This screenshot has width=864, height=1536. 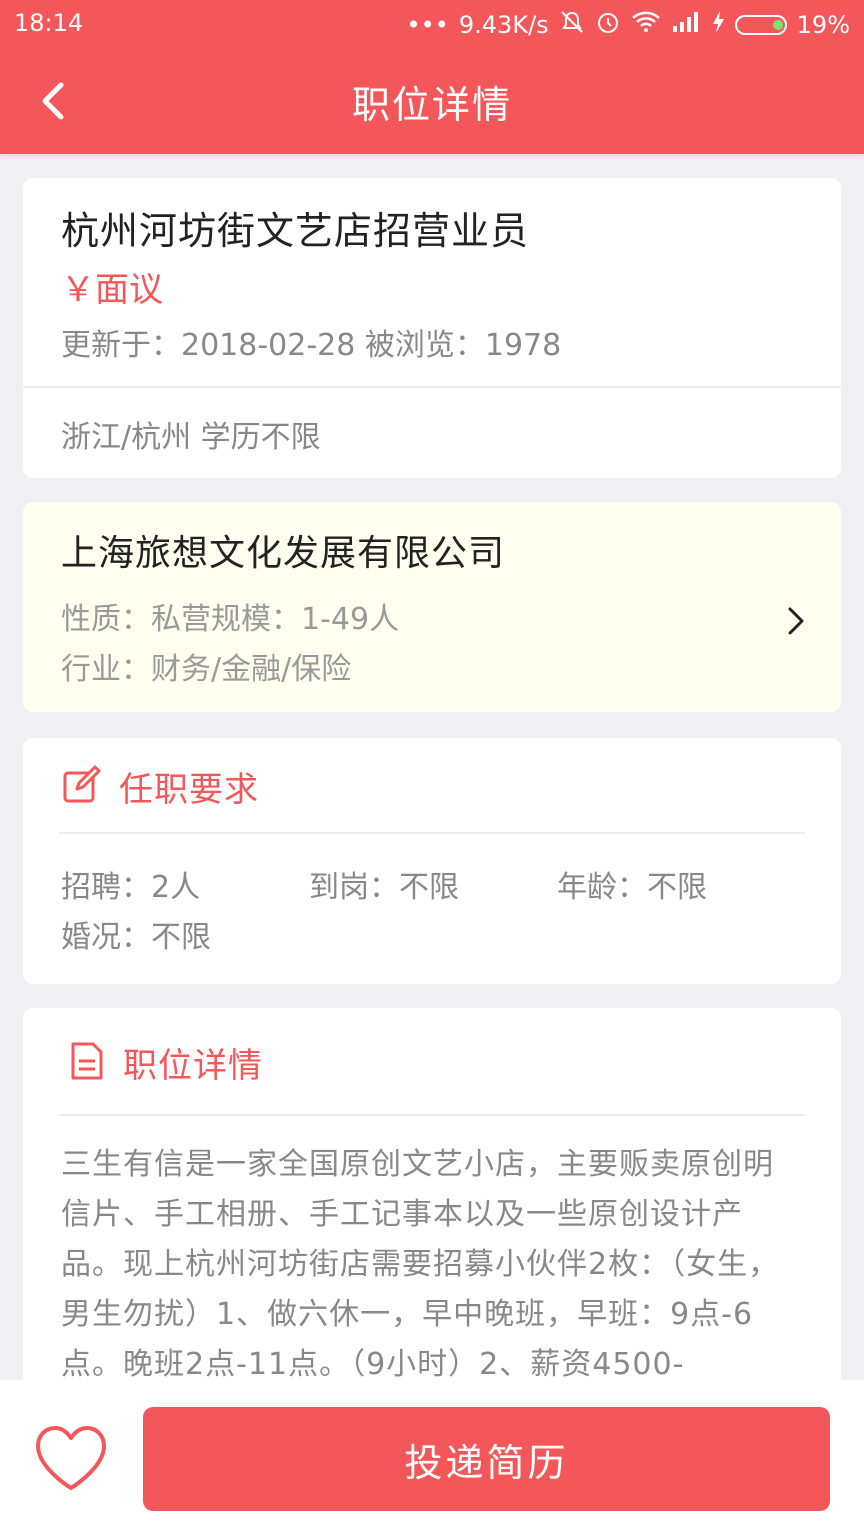 What do you see at coordinates (686, 25) in the screenshot?
I see `signal-icon` at bounding box center [686, 25].